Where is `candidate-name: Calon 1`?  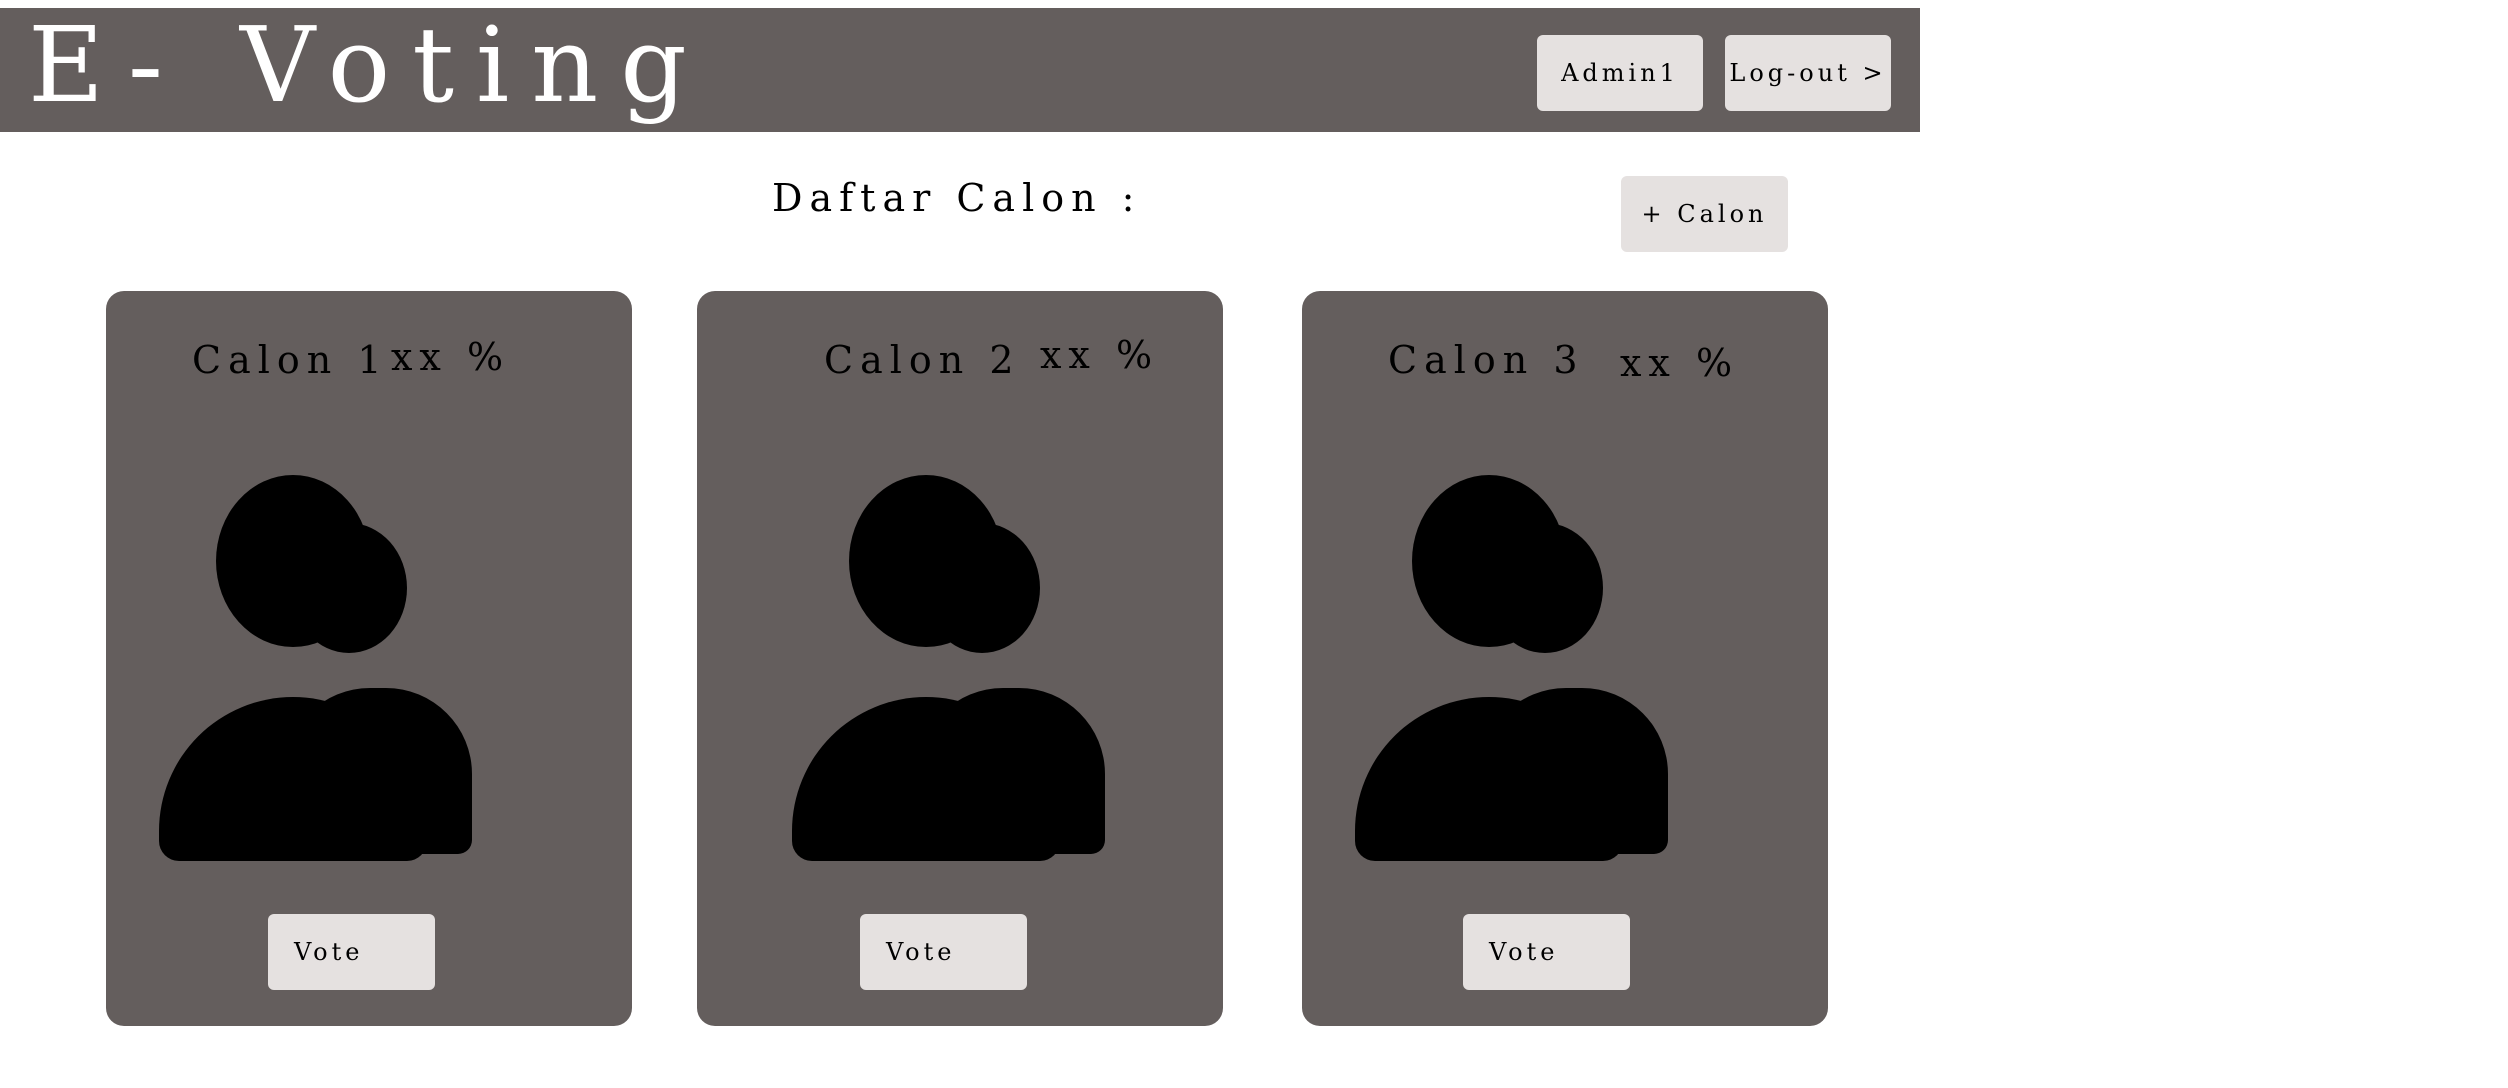 candidate-name: Calon 1 is located at coordinates (290, 360).